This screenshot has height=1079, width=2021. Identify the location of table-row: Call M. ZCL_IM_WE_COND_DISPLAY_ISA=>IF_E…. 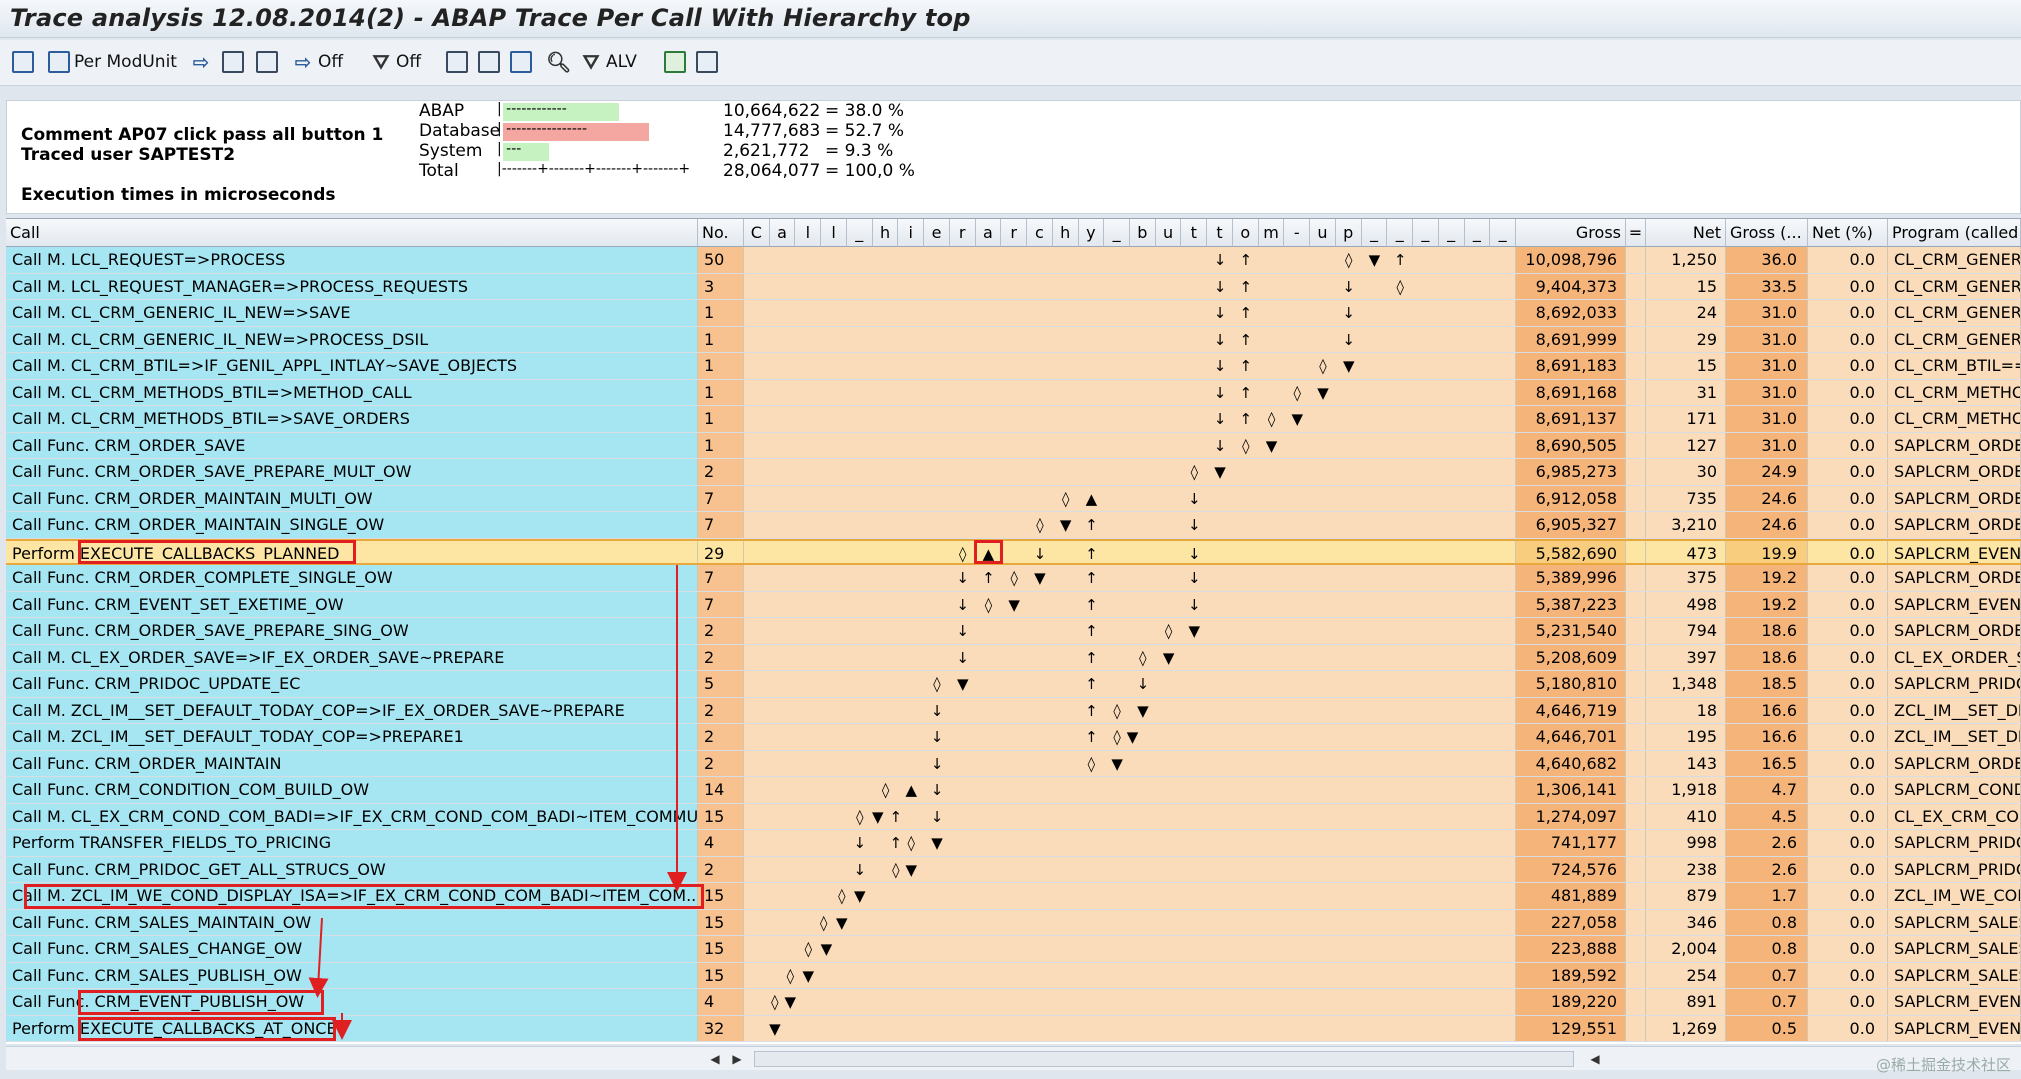
(1013, 896).